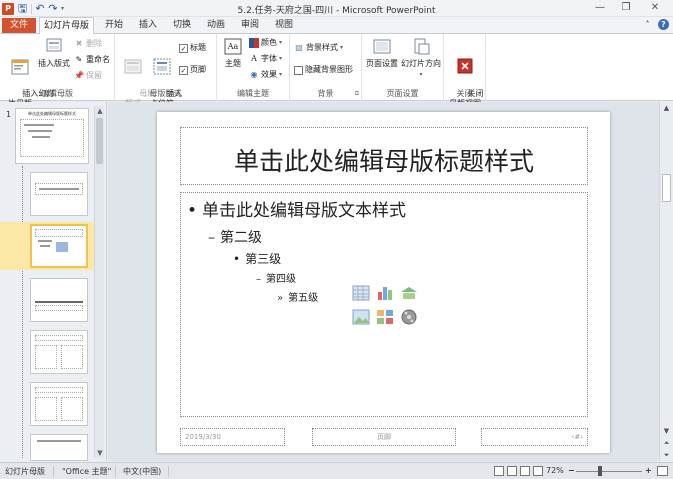 This screenshot has width=673, height=479. What do you see at coordinates (303, 298) in the screenshot?
I see `text-level-5-label: 第五级` at bounding box center [303, 298].